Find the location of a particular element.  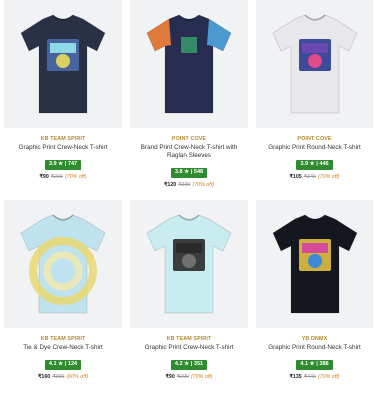

mrp-price: ₹449 is located at coordinates (309, 377).